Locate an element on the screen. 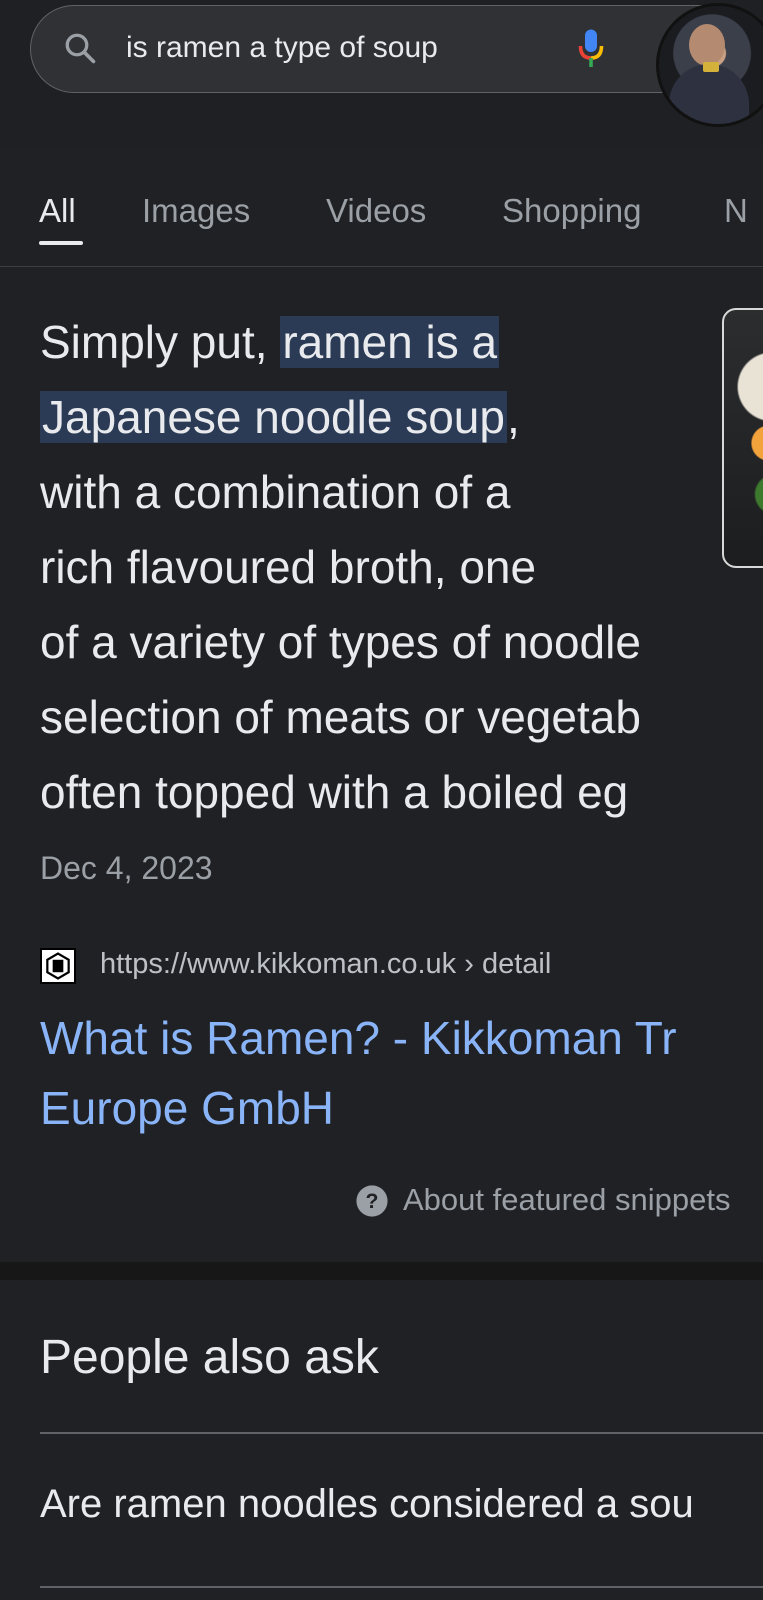 This screenshot has width=763, height=1600. account-avatar is located at coordinates (709, 65).